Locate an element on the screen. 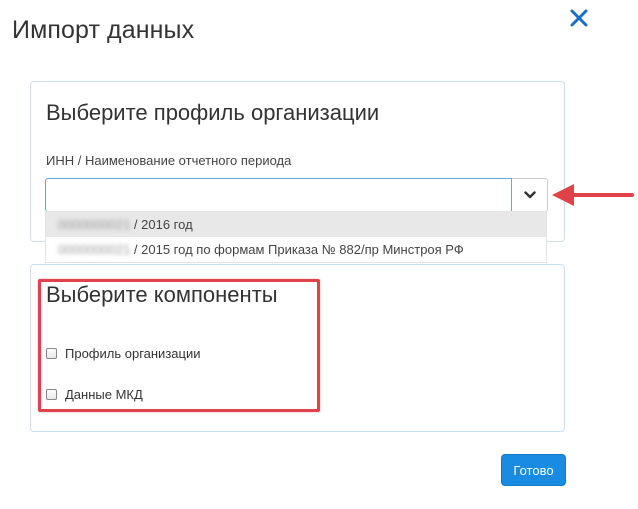  profile-panel-heading: Выберите профиль организации is located at coordinates (213, 112).